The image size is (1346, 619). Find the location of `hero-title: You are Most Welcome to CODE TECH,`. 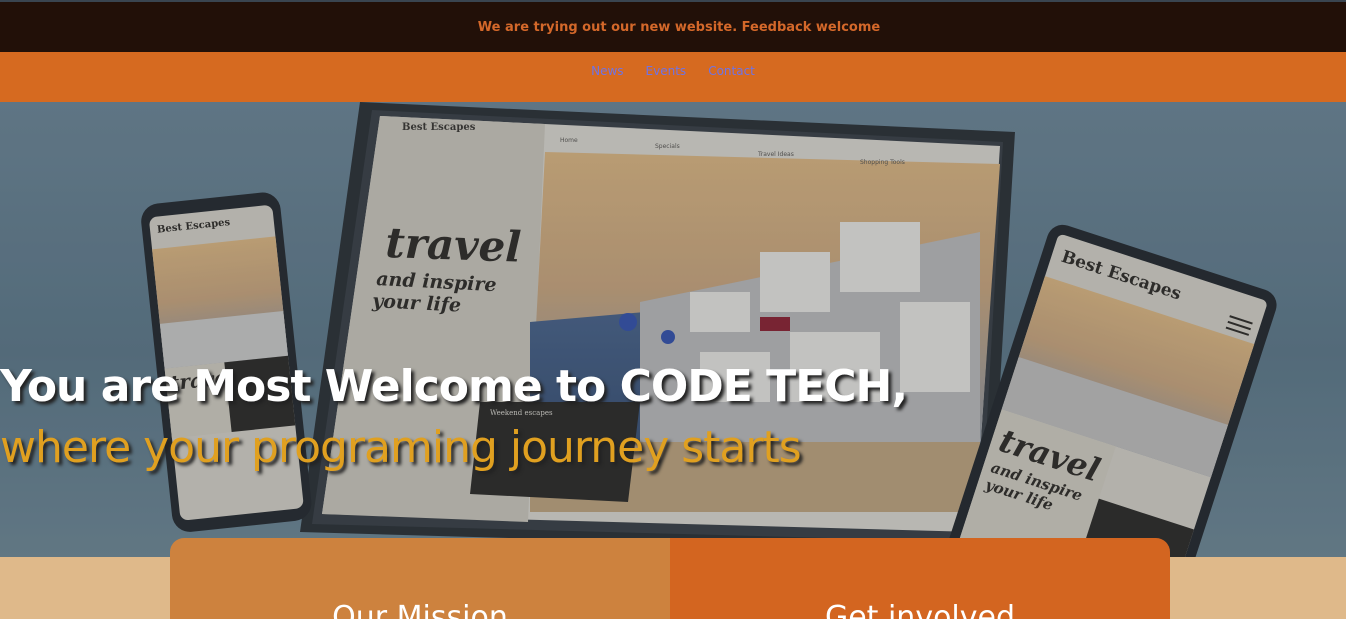

hero-title: You are Most Welcome to CODE TECH, is located at coordinates (454, 386).